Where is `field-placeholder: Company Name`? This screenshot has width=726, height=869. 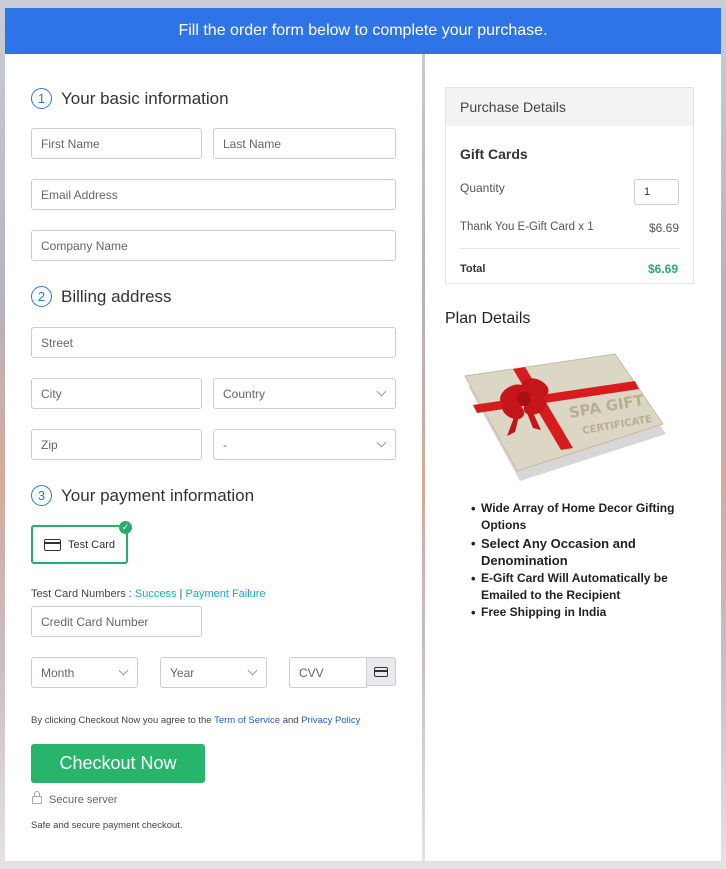 field-placeholder: Company Name is located at coordinates (84, 245).